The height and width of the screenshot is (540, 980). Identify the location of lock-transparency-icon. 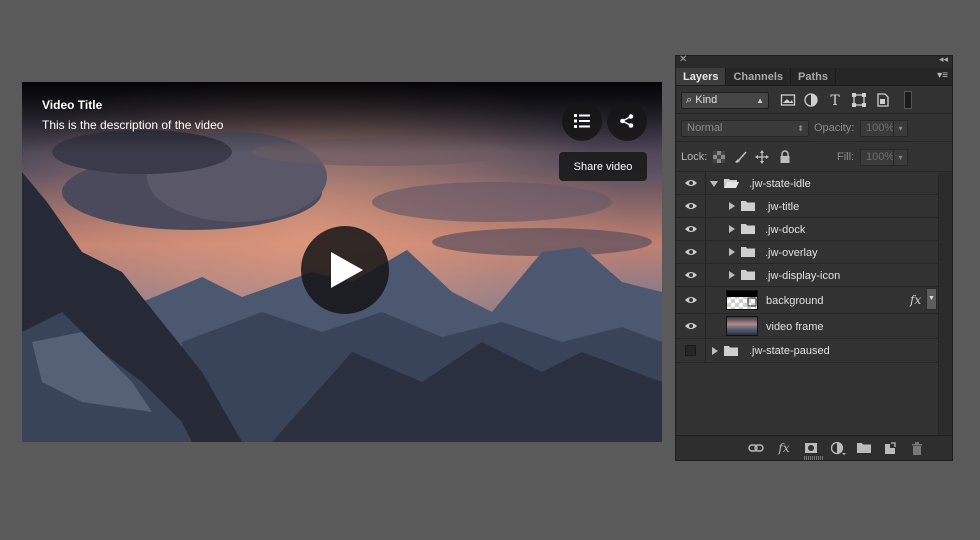
(719, 157).